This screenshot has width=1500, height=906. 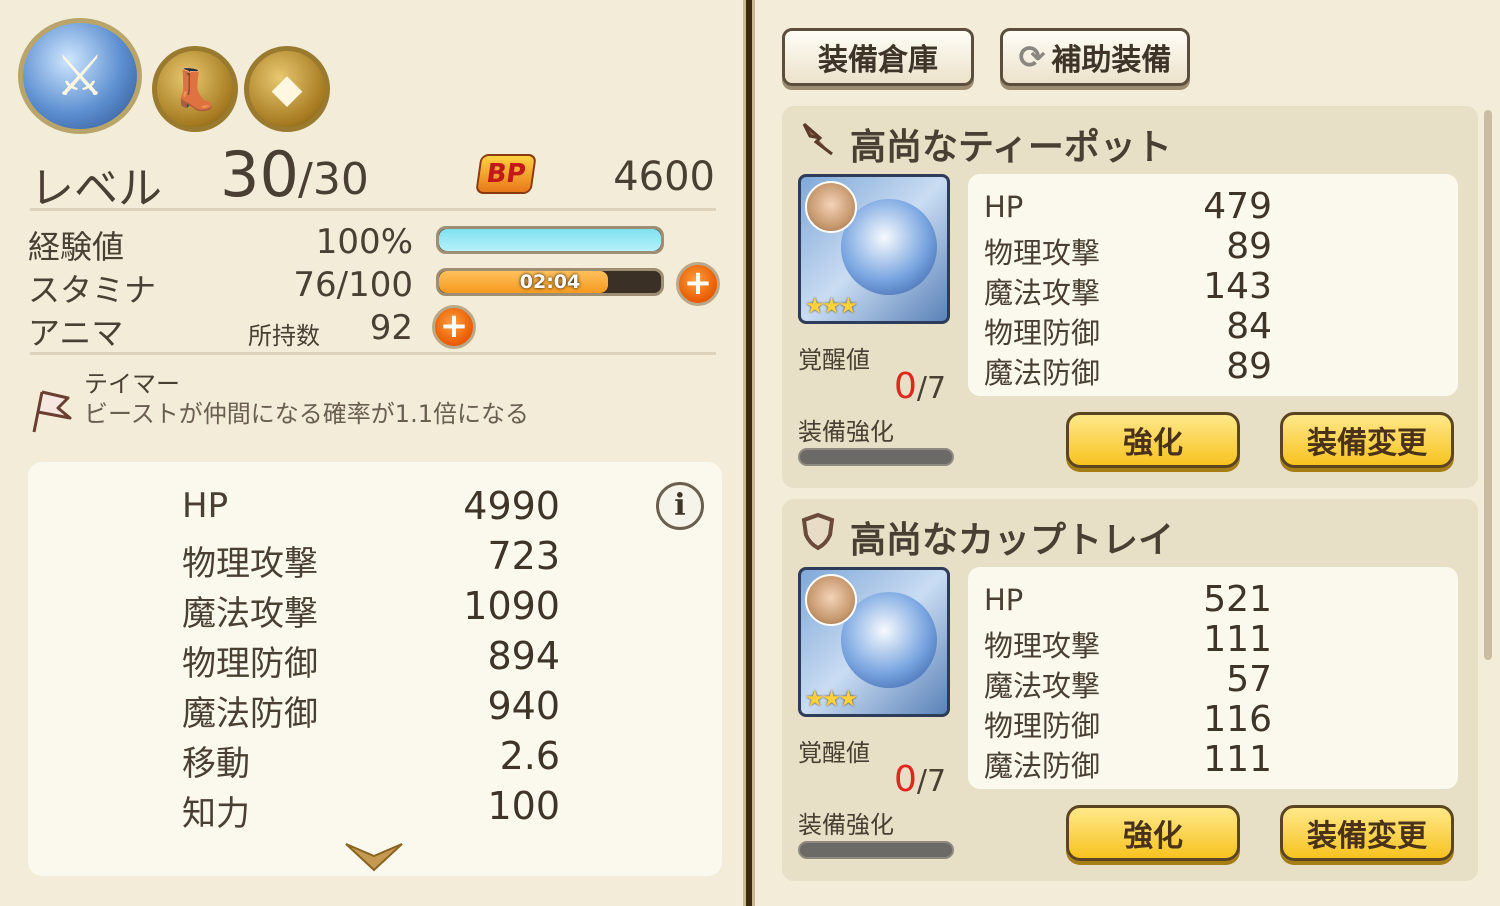 I want to click on stat-value: 2.6, so click(x=529, y=756).